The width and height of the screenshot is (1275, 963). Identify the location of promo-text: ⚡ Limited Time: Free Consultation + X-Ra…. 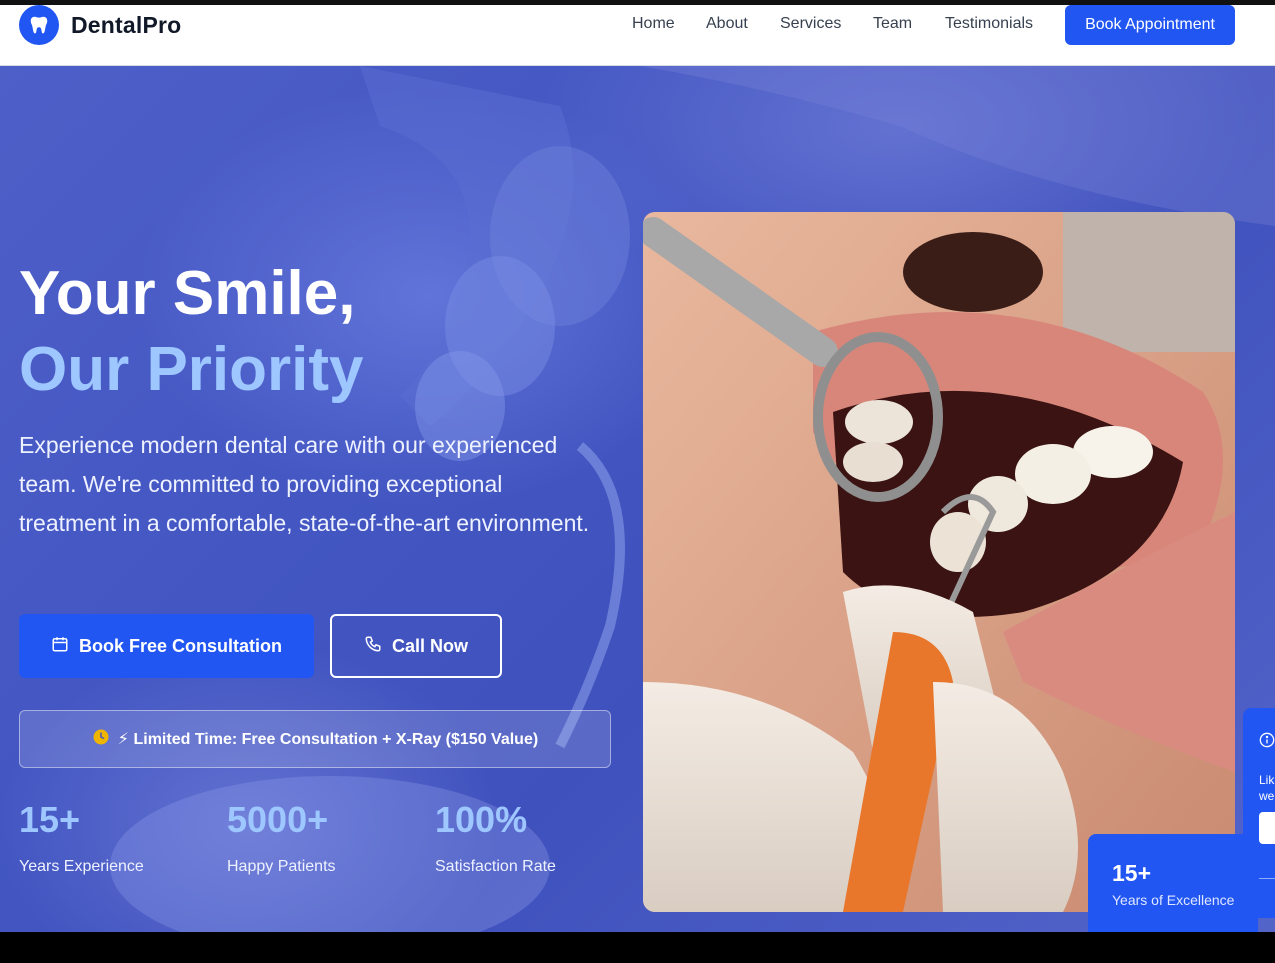
(328, 739).